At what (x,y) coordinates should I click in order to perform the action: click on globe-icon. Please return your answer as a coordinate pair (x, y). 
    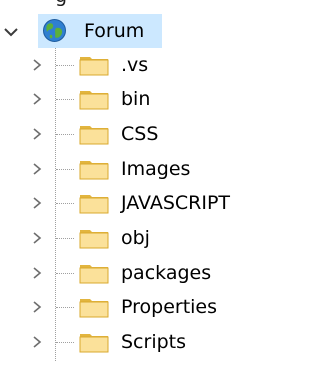
    Looking at the image, I should click on (54, 30).